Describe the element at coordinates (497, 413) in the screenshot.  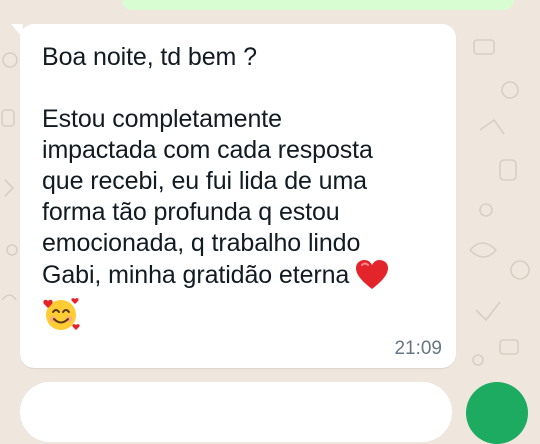
I see `mic-send-button` at that location.